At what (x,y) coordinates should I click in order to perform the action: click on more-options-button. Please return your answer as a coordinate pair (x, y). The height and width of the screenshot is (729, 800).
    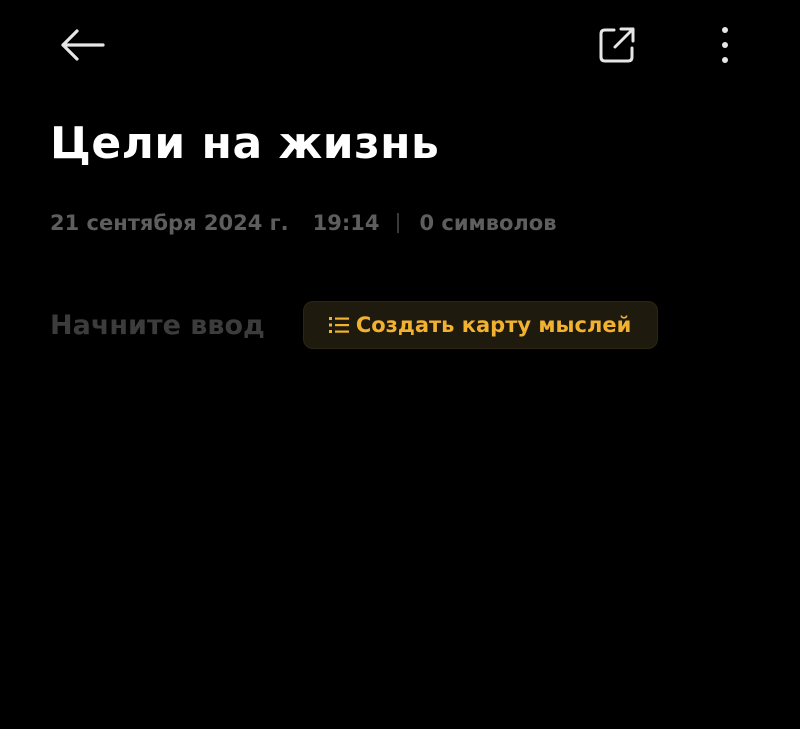
    Looking at the image, I should click on (725, 45).